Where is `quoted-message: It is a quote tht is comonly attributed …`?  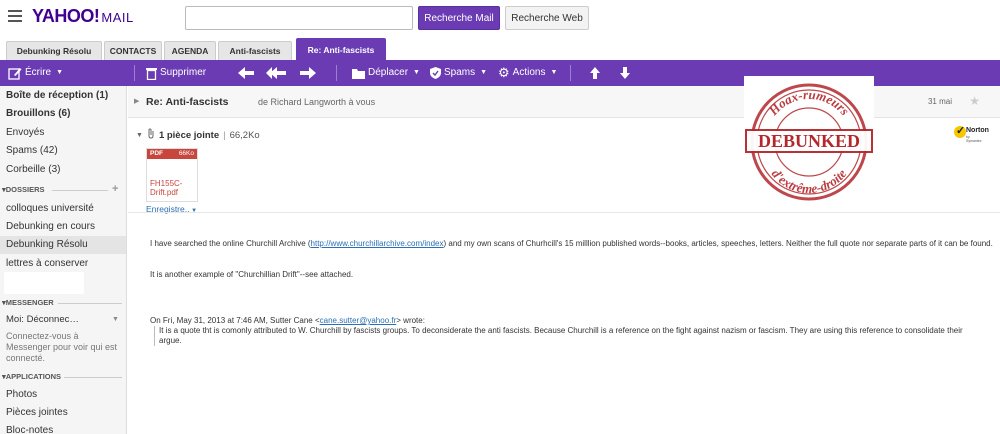 quoted-message: It is a quote tht is comonly attributed … is located at coordinates (569, 336).